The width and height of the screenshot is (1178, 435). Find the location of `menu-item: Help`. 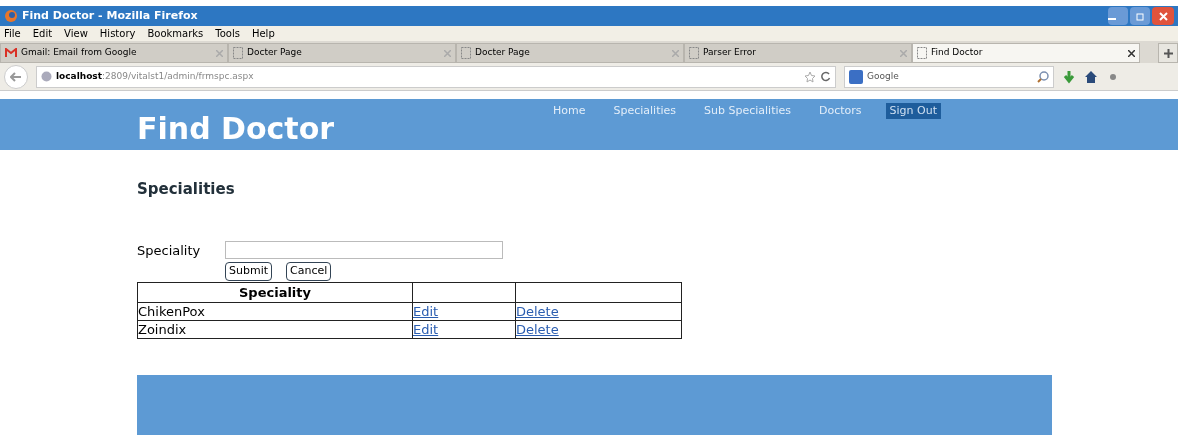

menu-item: Help is located at coordinates (263, 34).